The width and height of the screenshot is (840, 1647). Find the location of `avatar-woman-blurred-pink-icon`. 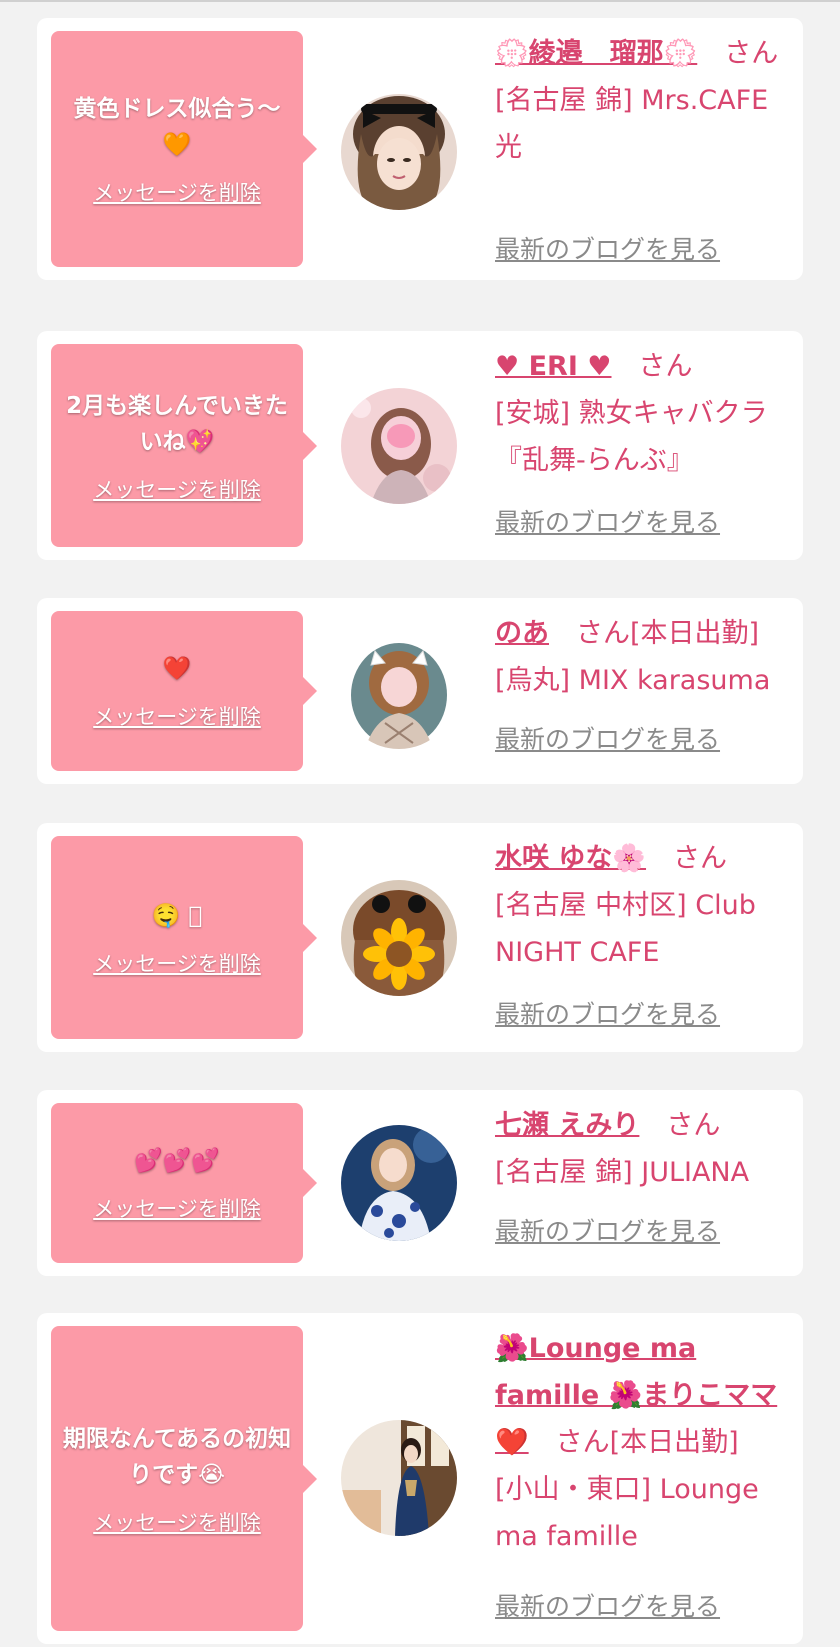

avatar-woman-blurred-pink-icon is located at coordinates (399, 446).